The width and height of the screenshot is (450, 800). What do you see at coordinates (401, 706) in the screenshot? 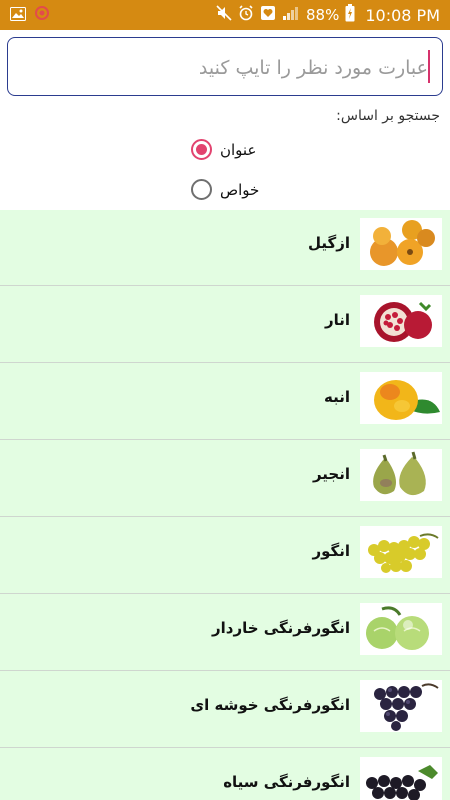
I see `black-grapes-image` at bounding box center [401, 706].